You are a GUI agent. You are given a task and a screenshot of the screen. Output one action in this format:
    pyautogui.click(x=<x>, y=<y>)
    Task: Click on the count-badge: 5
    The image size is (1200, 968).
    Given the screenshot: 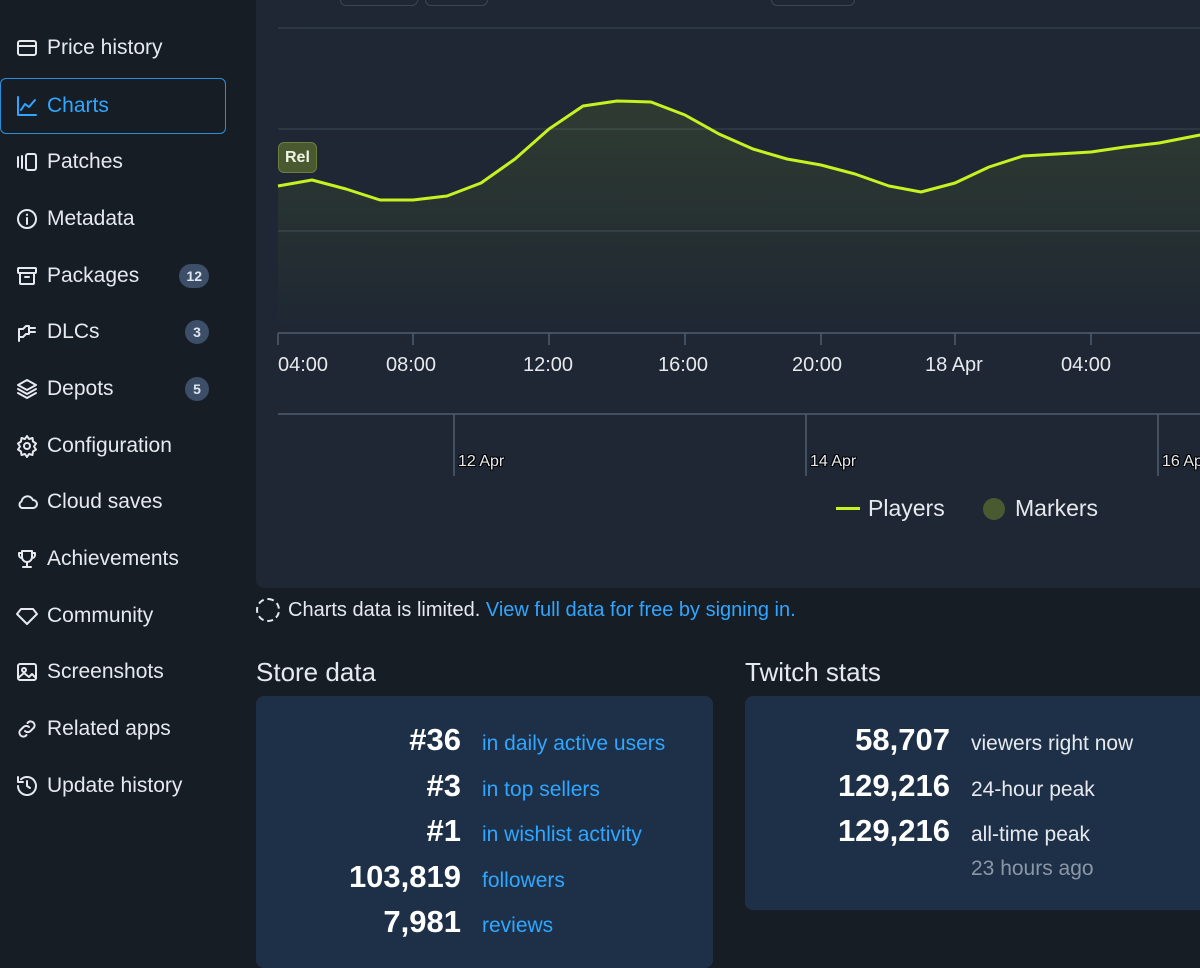 What is the action you would take?
    pyautogui.click(x=197, y=389)
    